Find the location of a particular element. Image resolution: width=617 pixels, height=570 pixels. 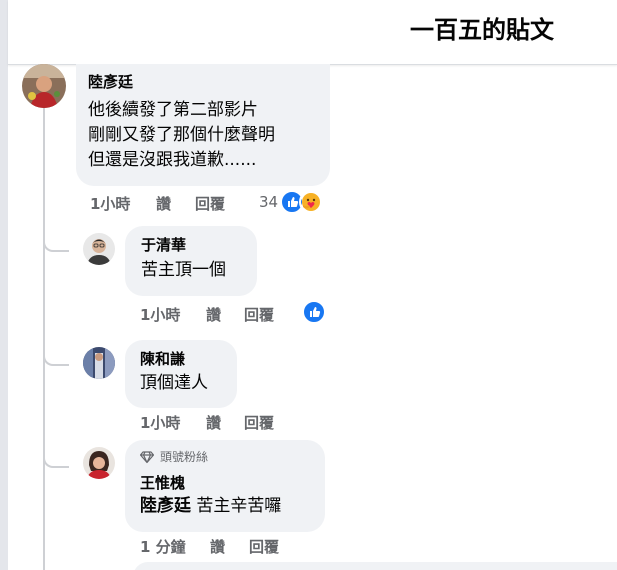

reaction-summary is located at coordinates (314, 312).